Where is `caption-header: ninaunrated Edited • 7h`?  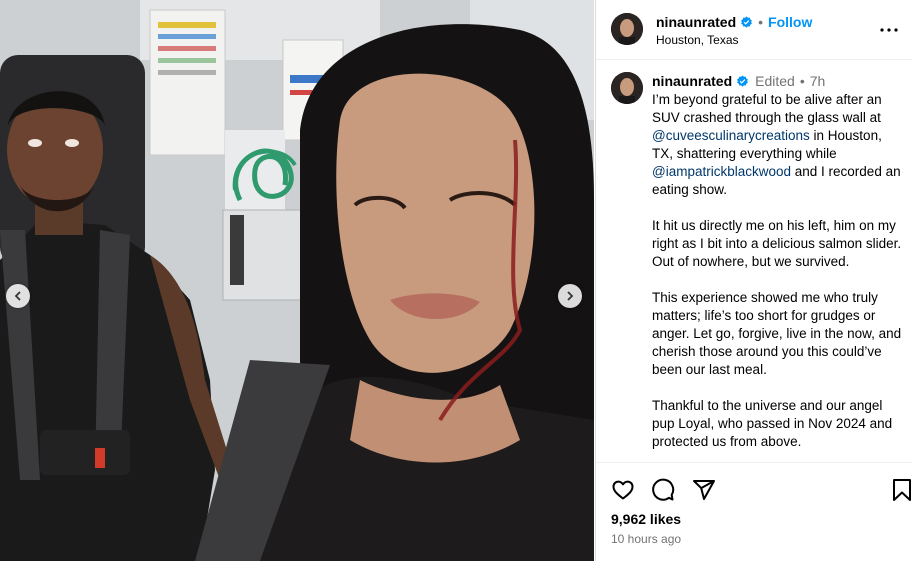
caption-header: ninaunrated Edited • 7h is located at coordinates (738, 81).